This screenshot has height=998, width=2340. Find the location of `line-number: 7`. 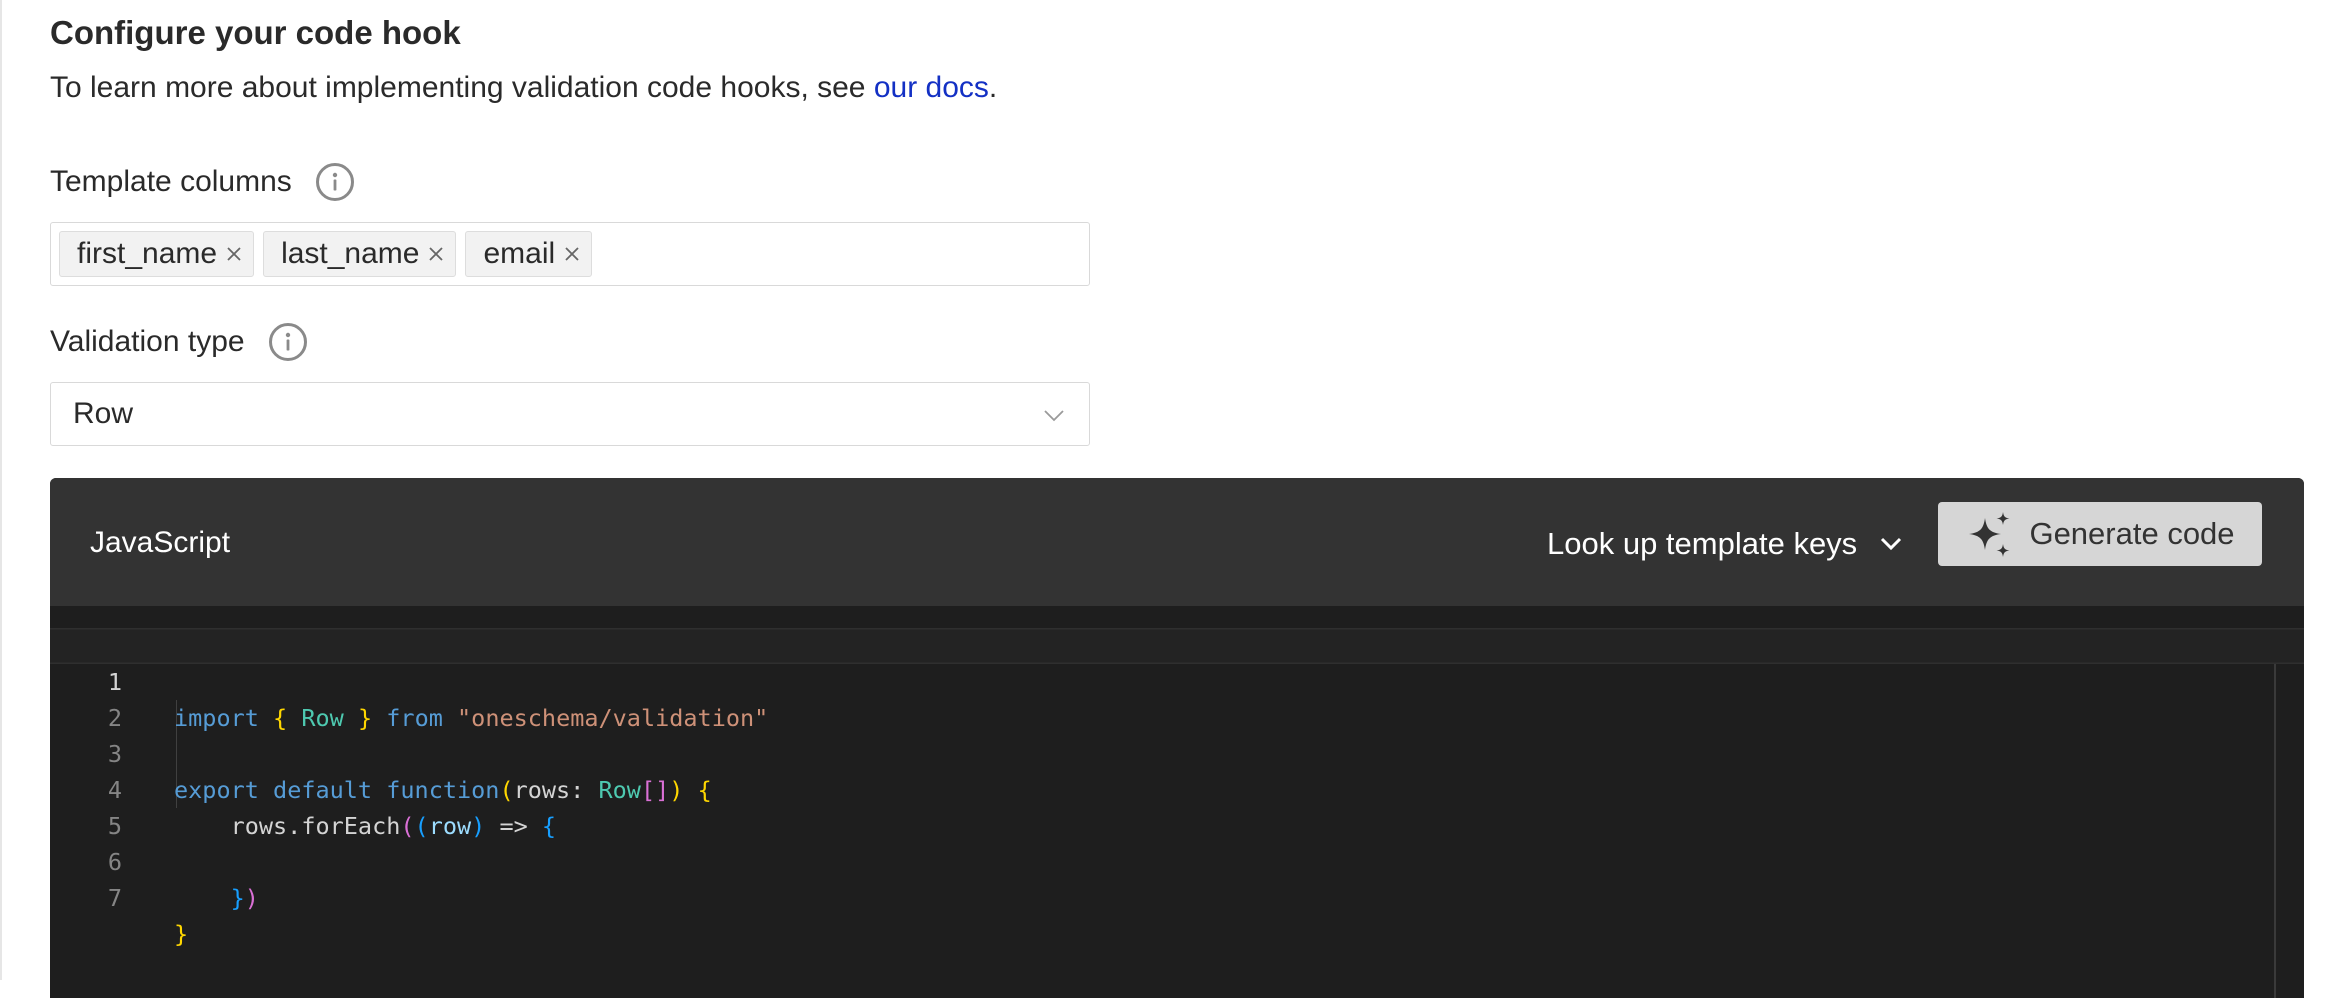

line-number: 7 is located at coordinates (114, 898).